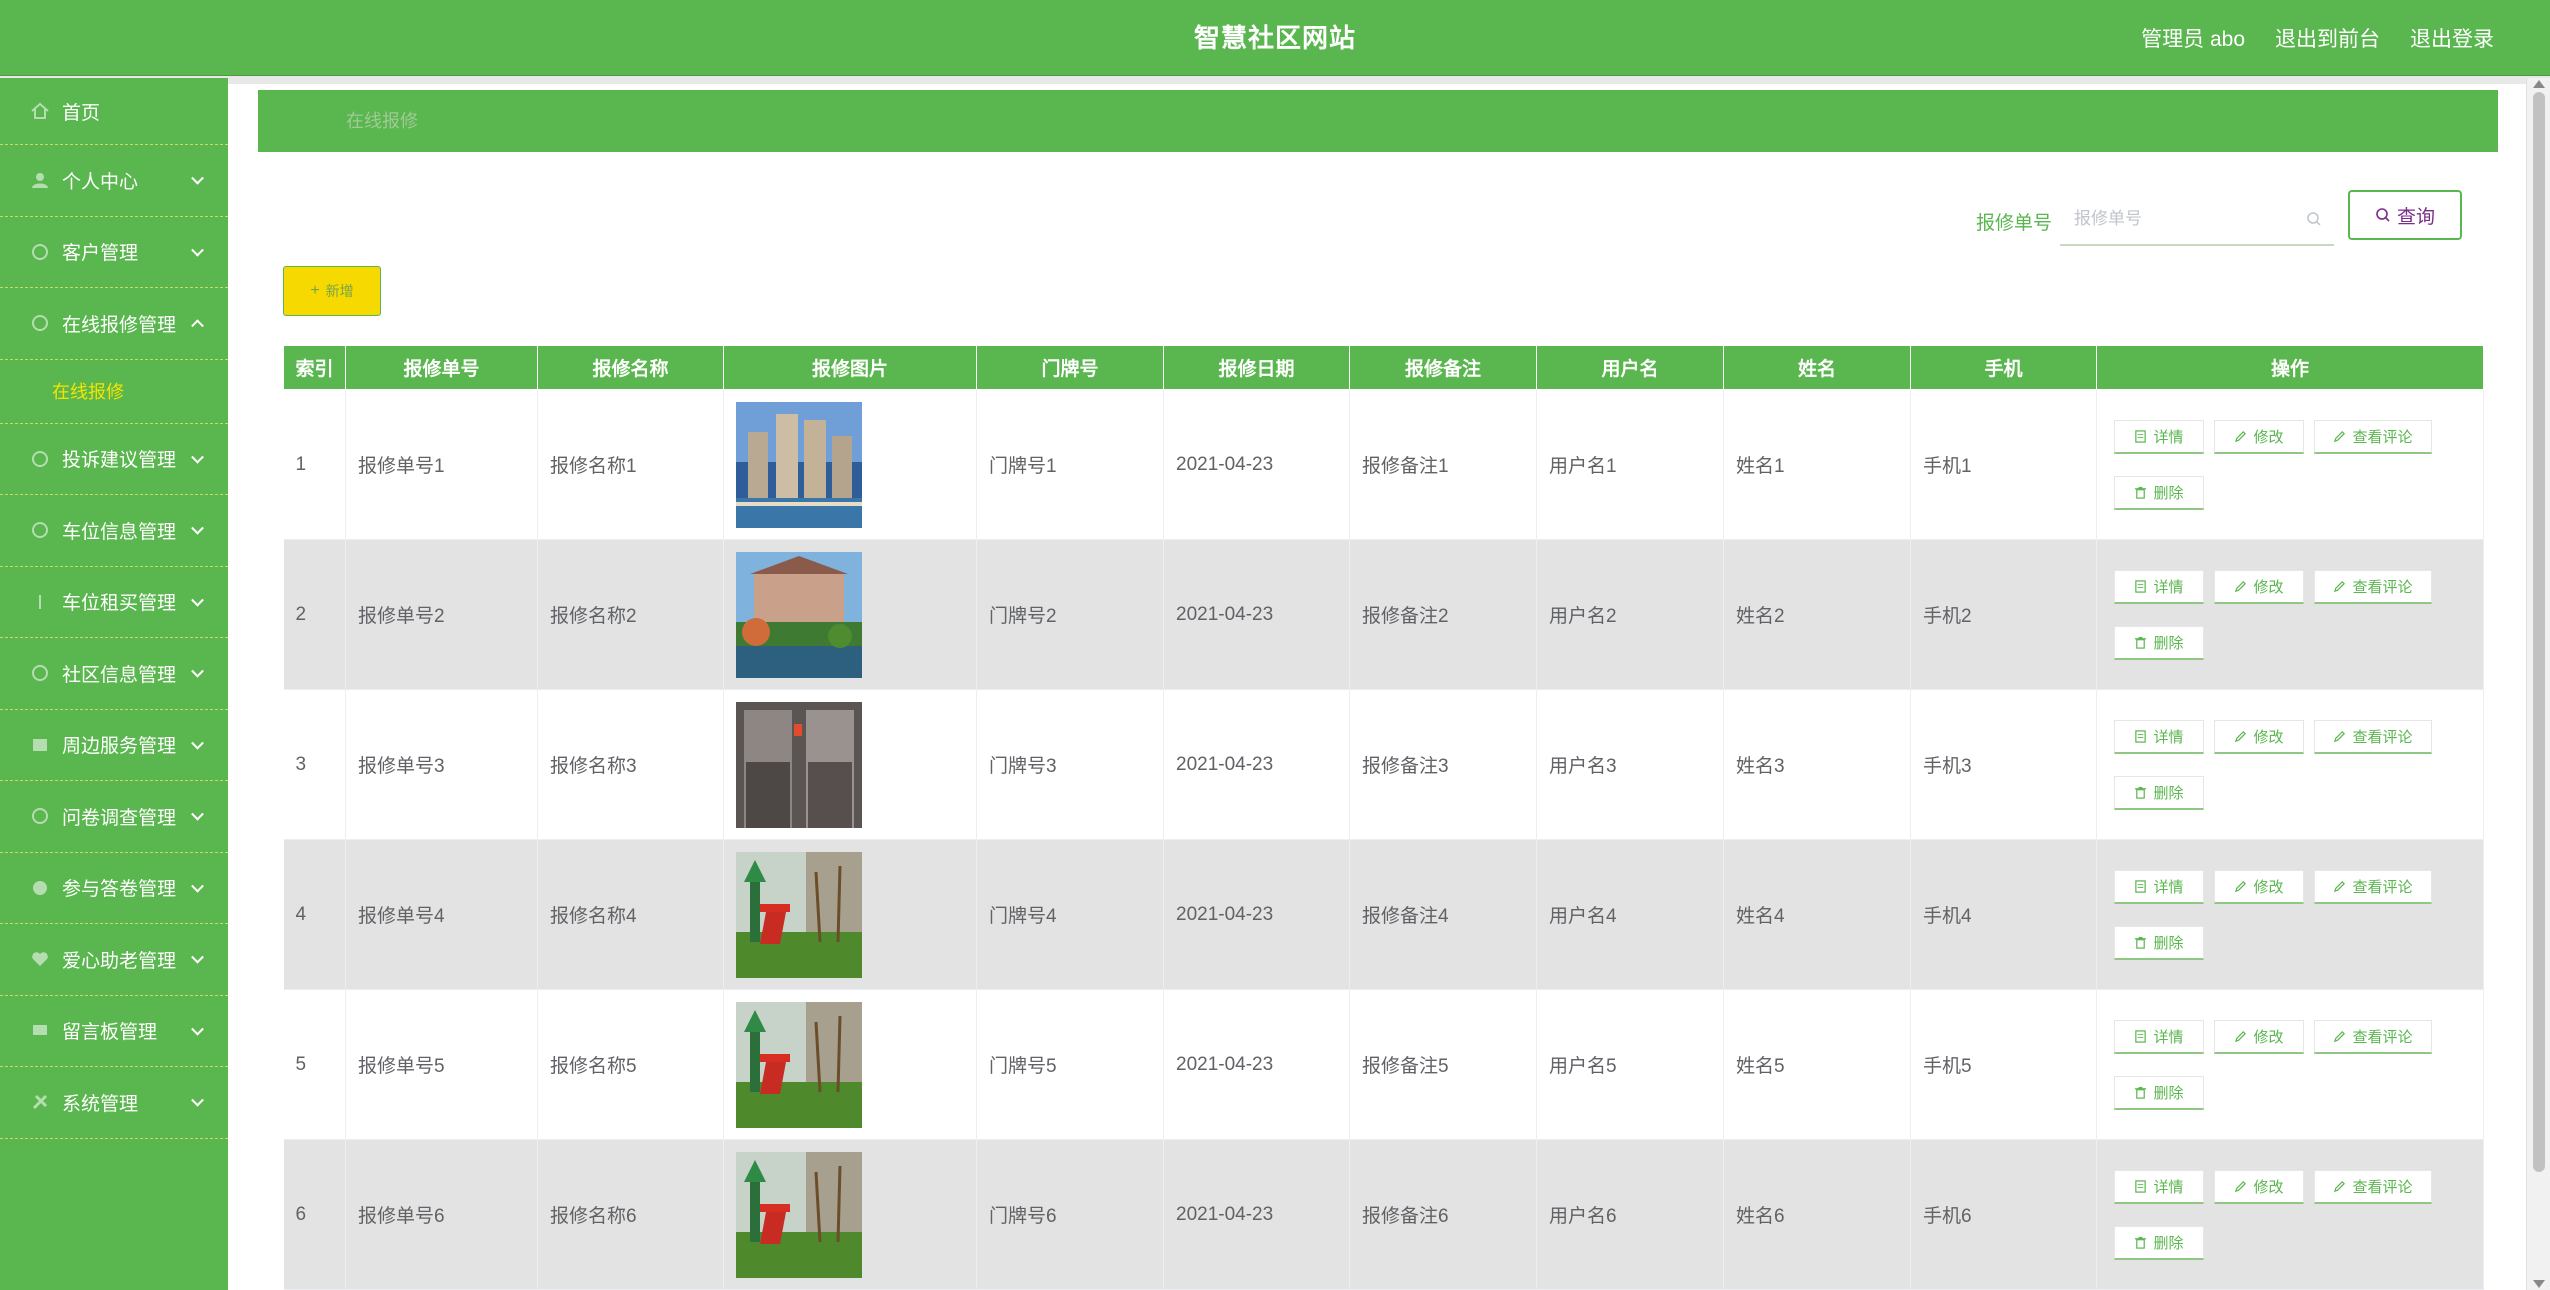  What do you see at coordinates (119, 604) in the screenshot?
I see `sidebar-item-label: 车位租买管理` at bounding box center [119, 604].